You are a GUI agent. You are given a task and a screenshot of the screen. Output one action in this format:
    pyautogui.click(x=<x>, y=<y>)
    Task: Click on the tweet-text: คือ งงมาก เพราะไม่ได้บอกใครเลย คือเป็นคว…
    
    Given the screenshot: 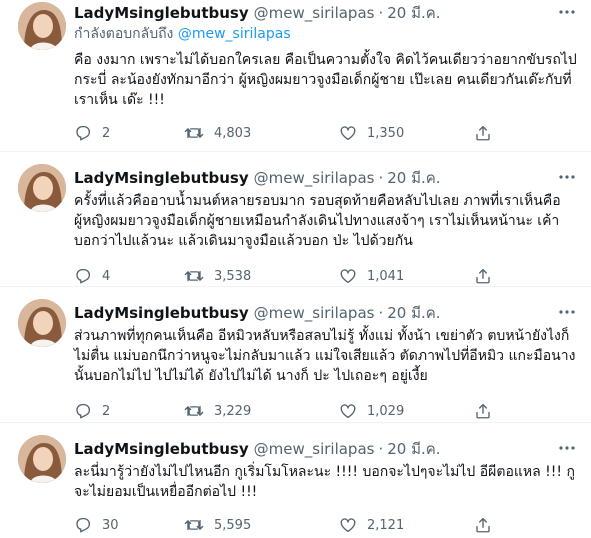 What is the action you would take?
    pyautogui.click(x=325, y=80)
    